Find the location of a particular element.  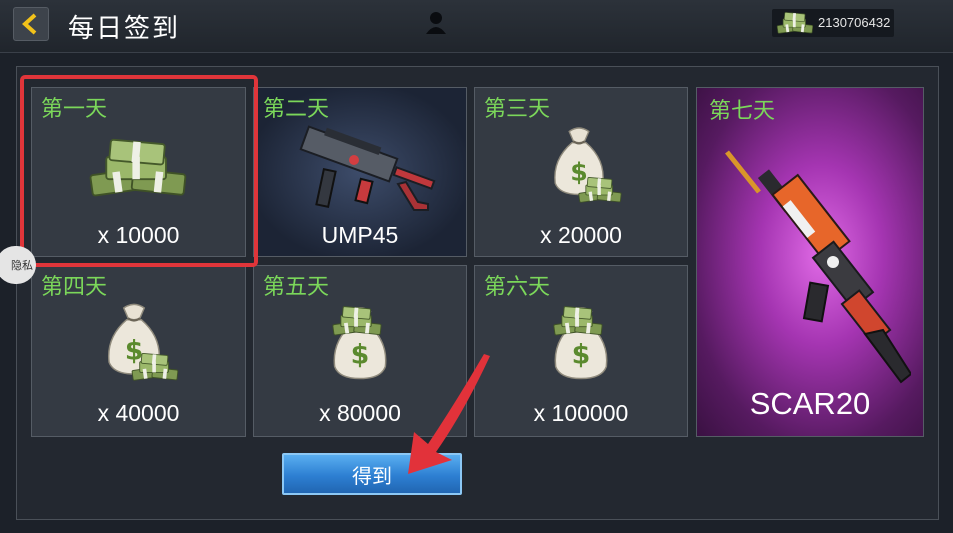

profile-icon is located at coordinates (436, 22).